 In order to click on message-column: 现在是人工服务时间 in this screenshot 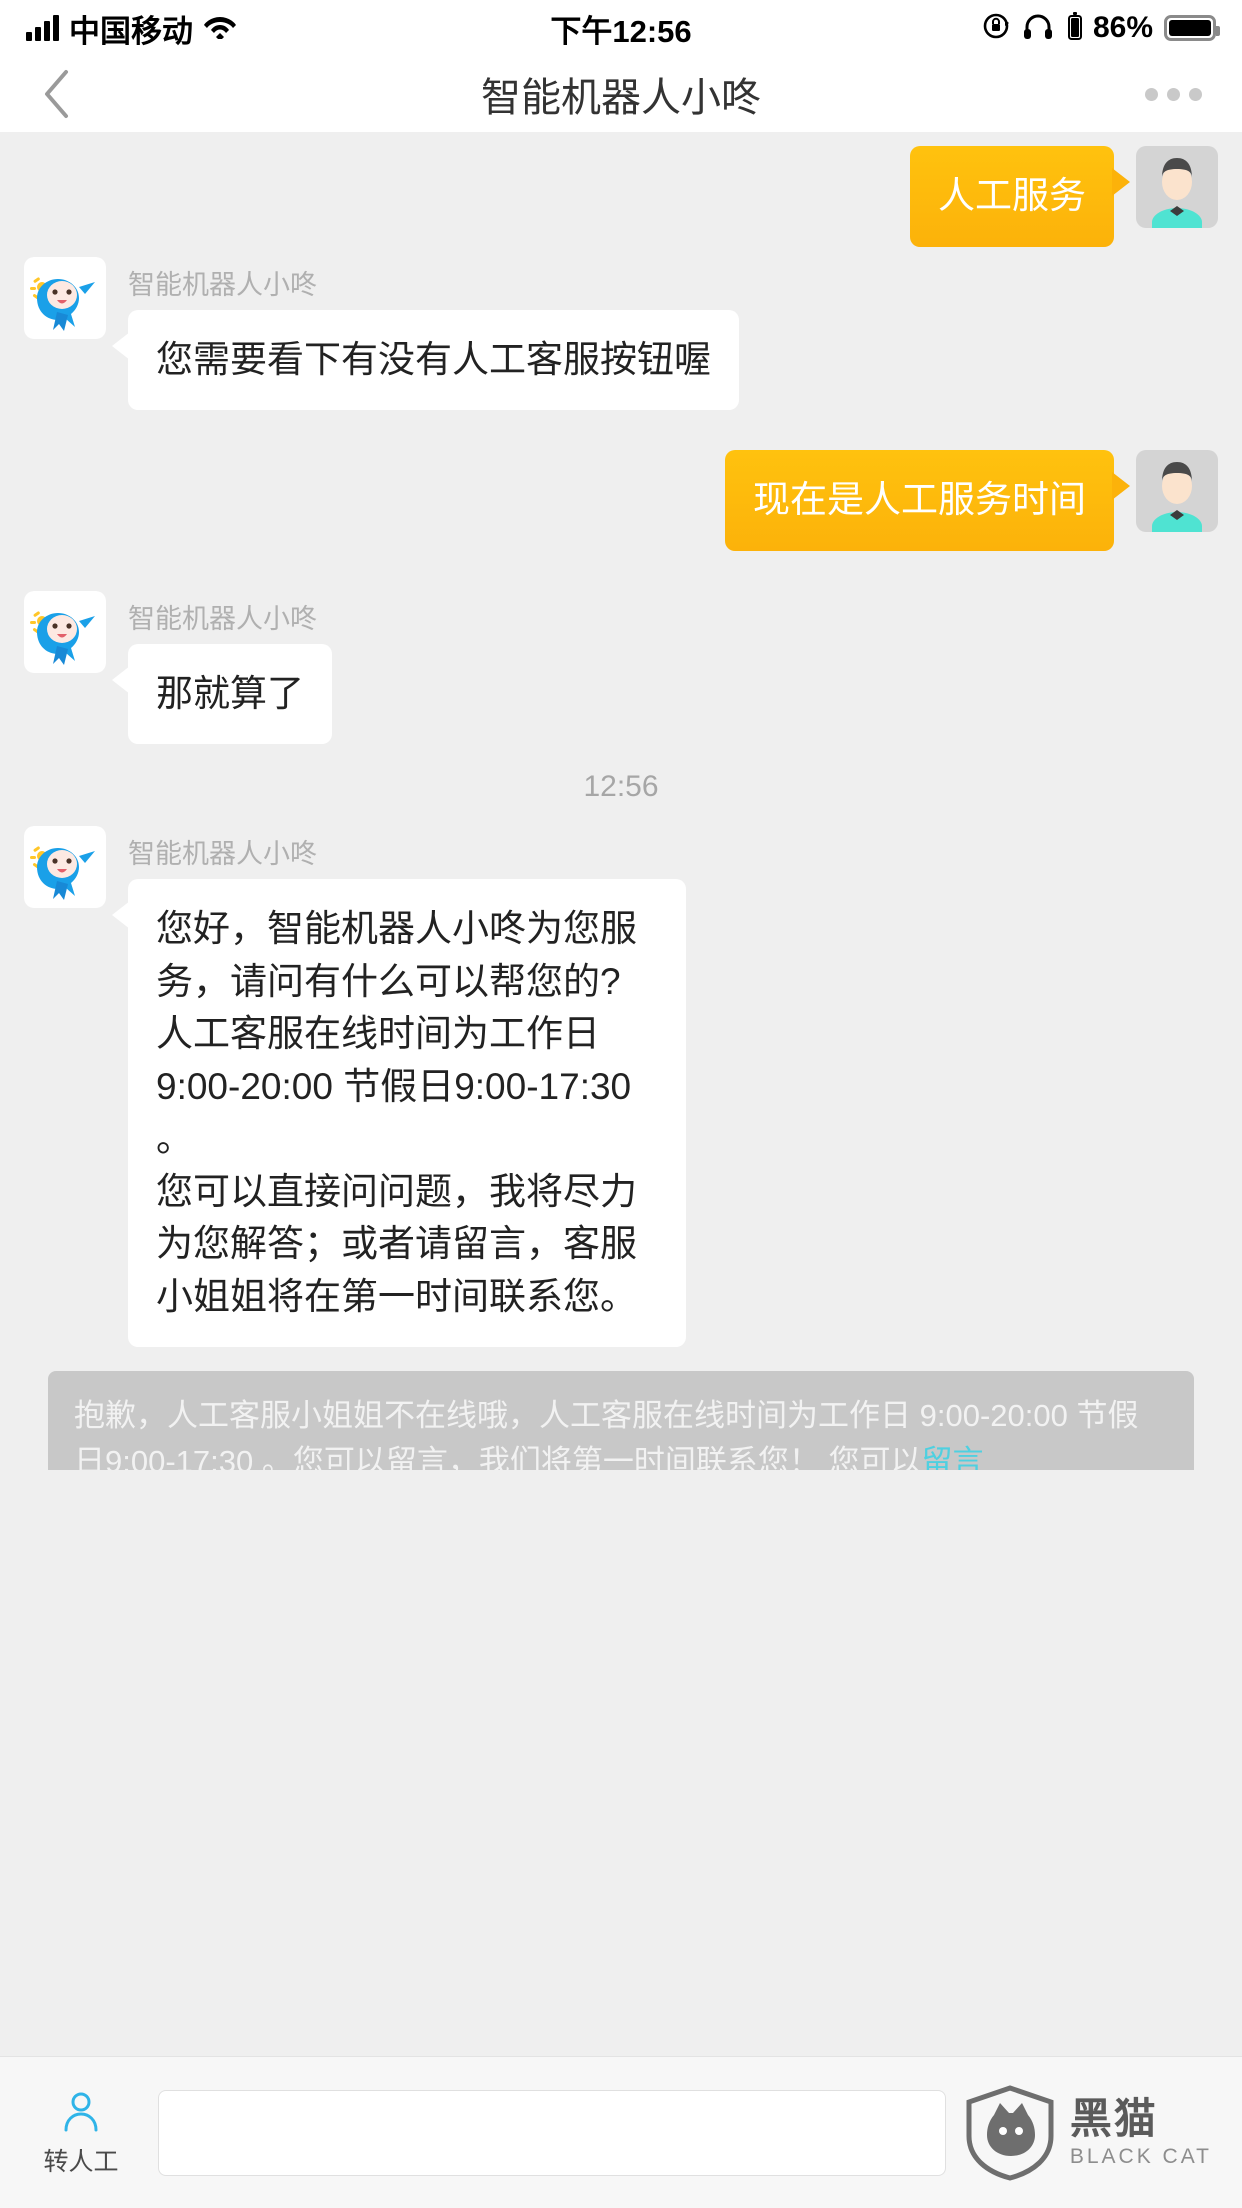, I will do `click(930, 500)`.